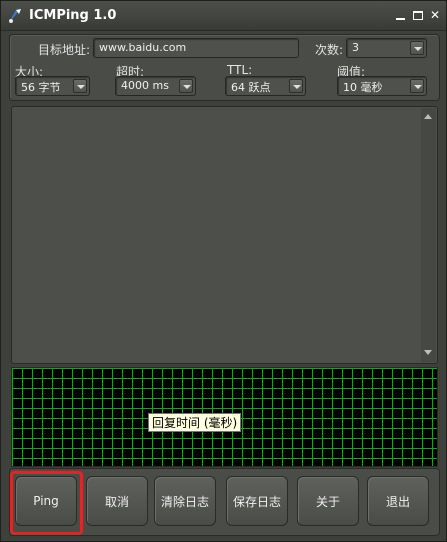 The height and width of the screenshot is (542, 447). I want to click on count-select: 3, so click(386, 48).